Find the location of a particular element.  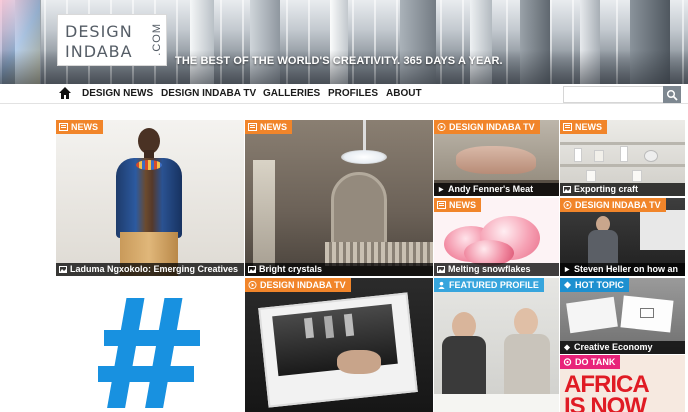

tile-exporting-craft: NEWS Exporting craft is located at coordinates (622, 158).